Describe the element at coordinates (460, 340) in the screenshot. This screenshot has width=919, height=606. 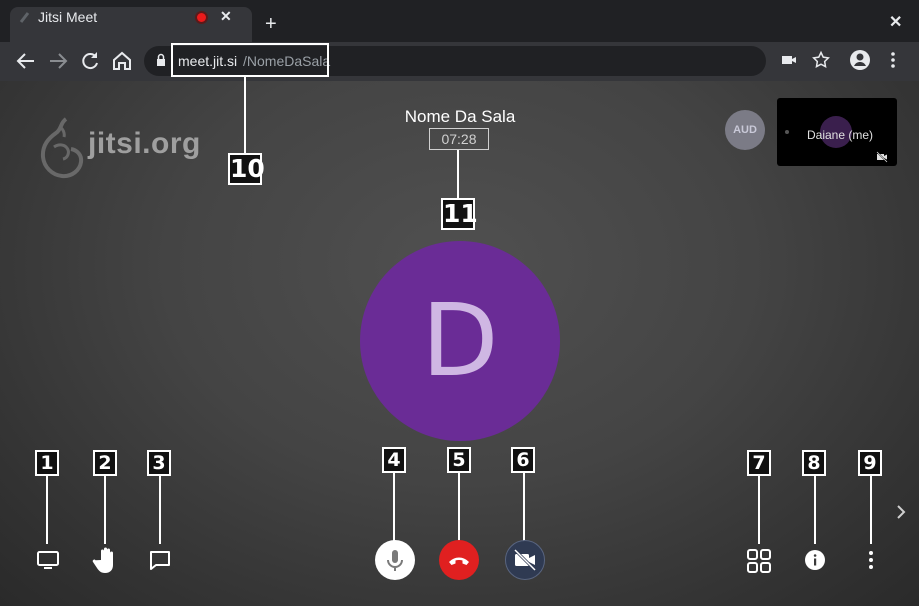
I see `avatar-initial: D` at that location.